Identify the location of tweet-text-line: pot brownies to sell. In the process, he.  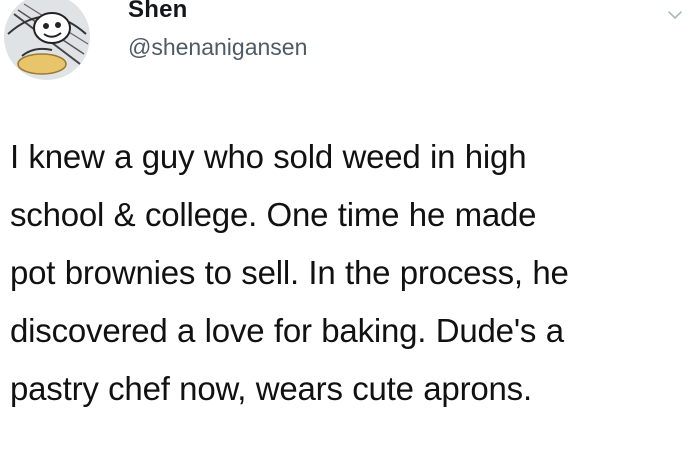
(289, 272).